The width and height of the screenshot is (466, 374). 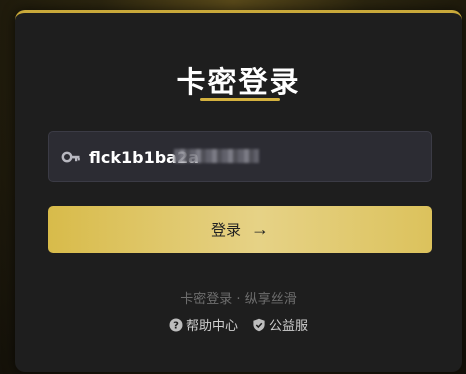 What do you see at coordinates (238, 299) in the screenshot?
I see `slogan: 卡密登录 · 纵享丝滑` at bounding box center [238, 299].